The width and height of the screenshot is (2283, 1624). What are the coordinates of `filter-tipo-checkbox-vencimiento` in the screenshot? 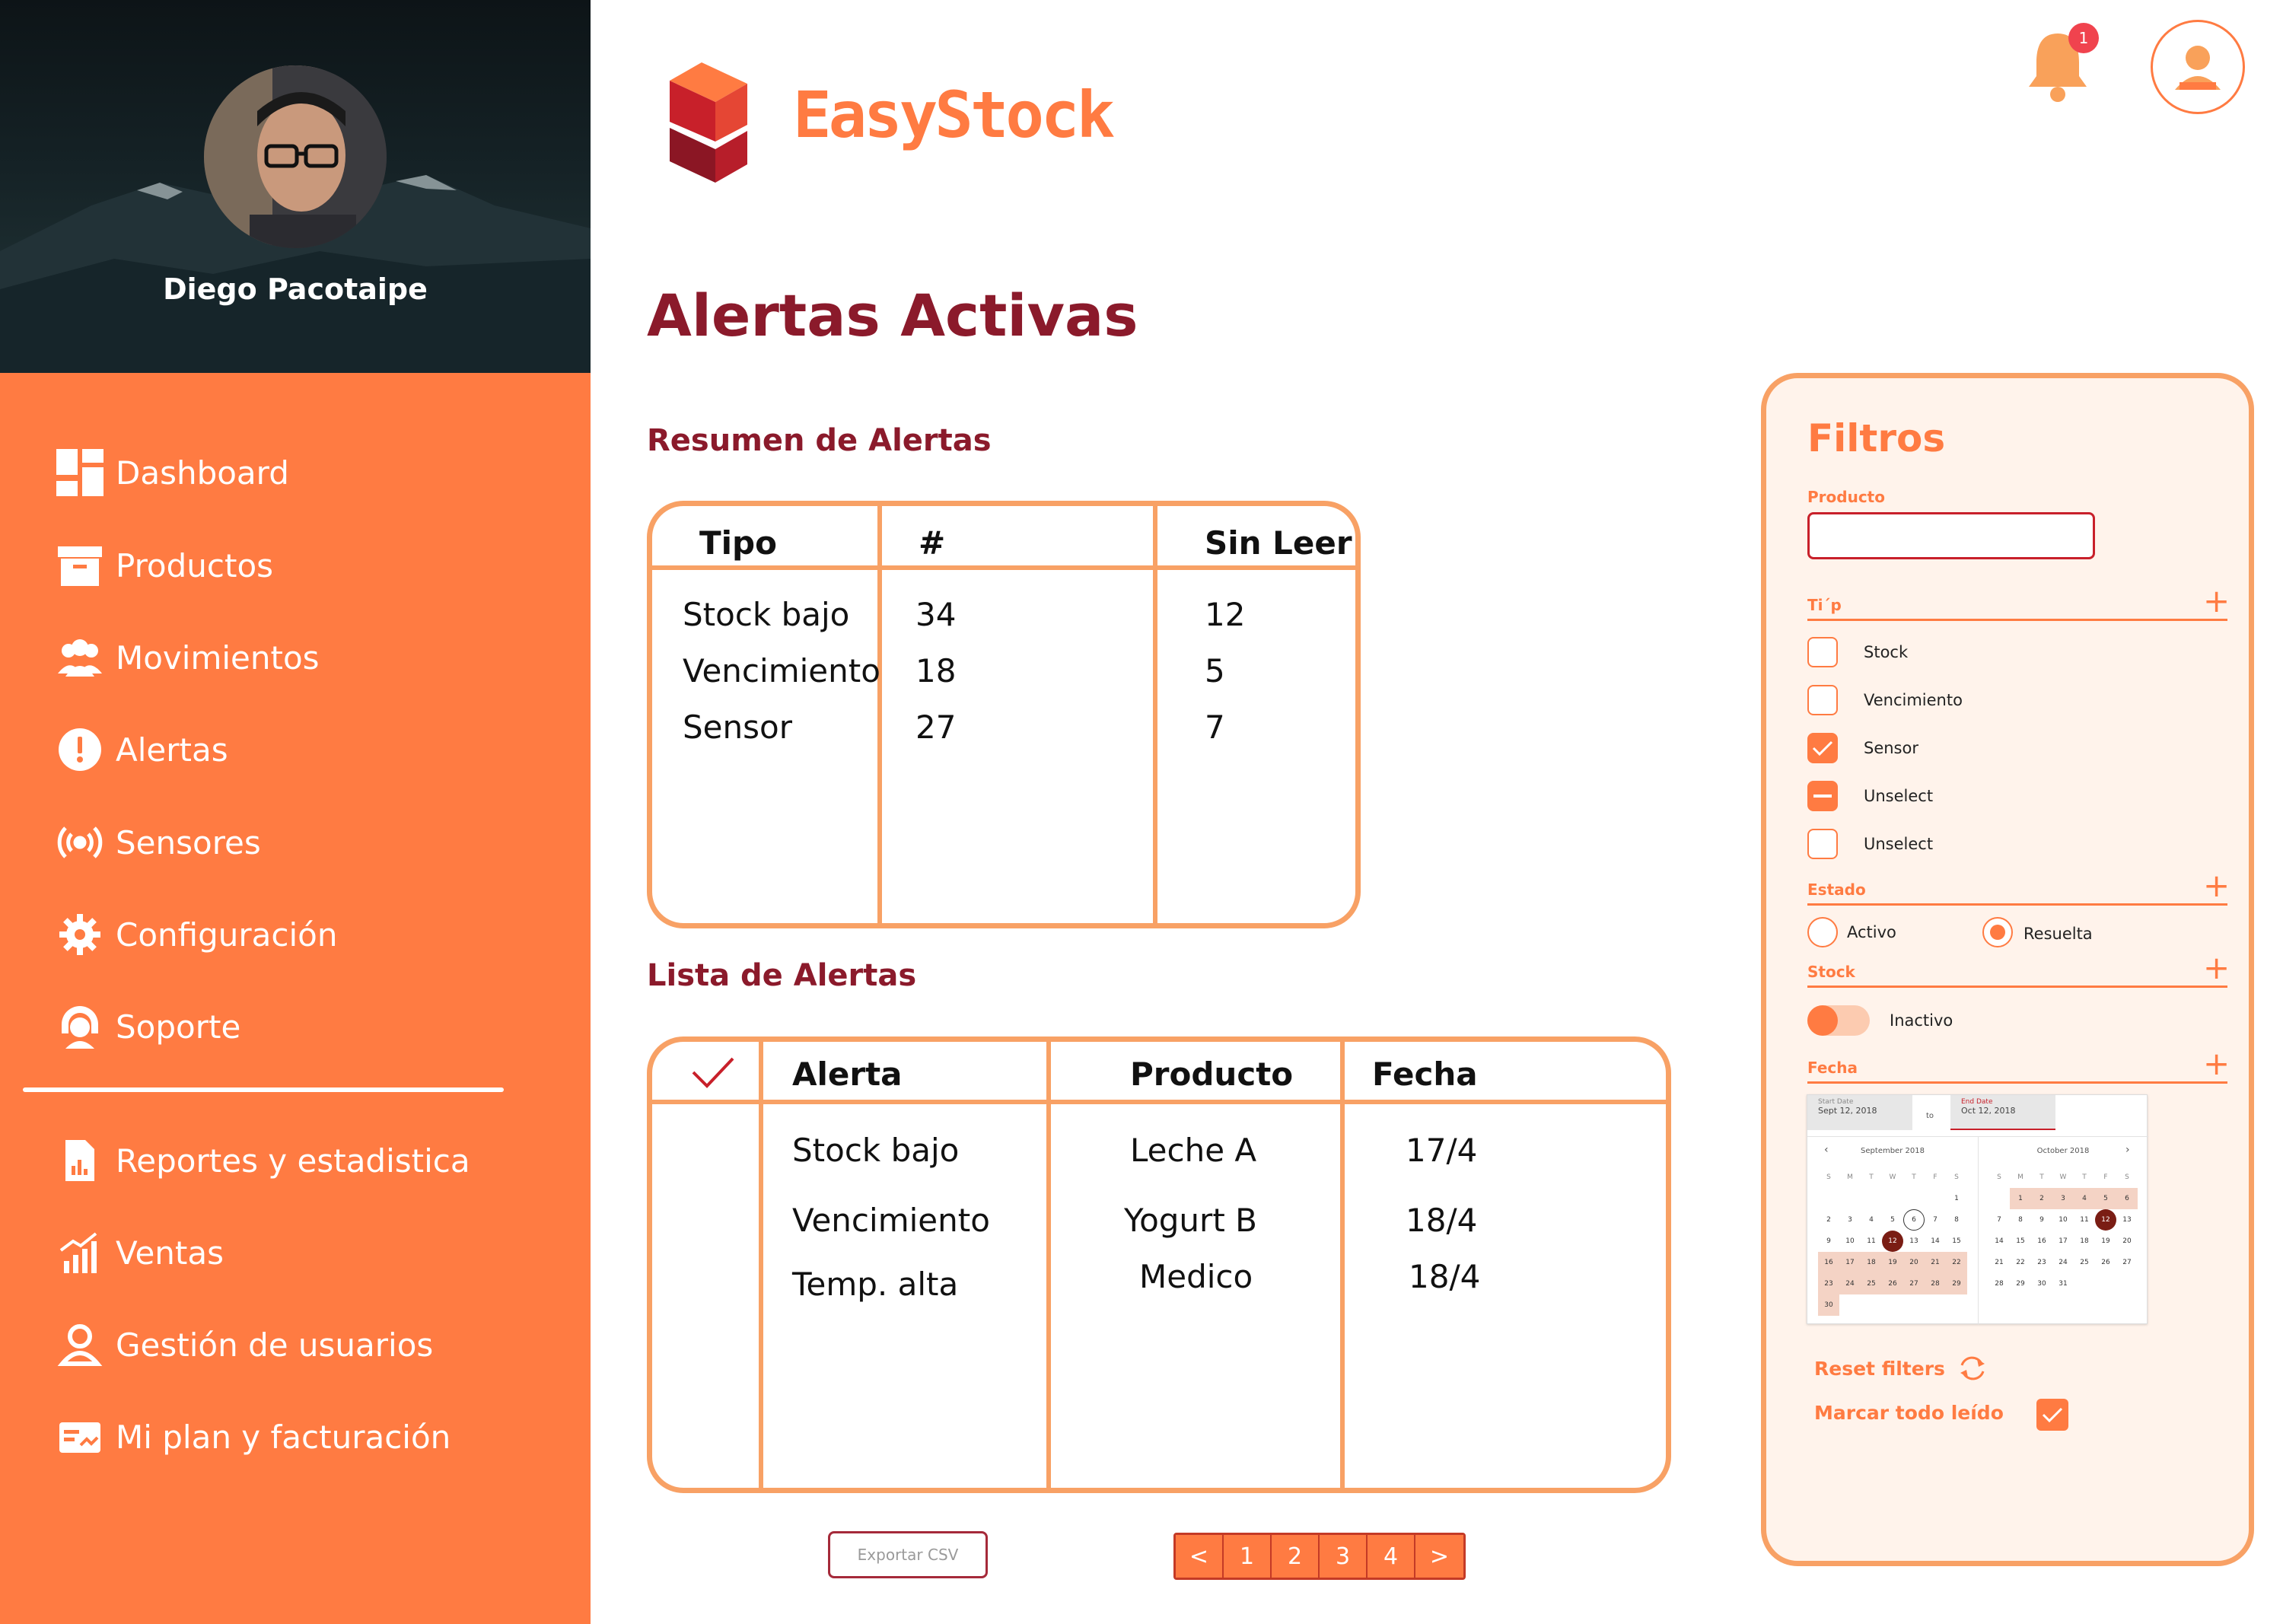 It's located at (1822, 700).